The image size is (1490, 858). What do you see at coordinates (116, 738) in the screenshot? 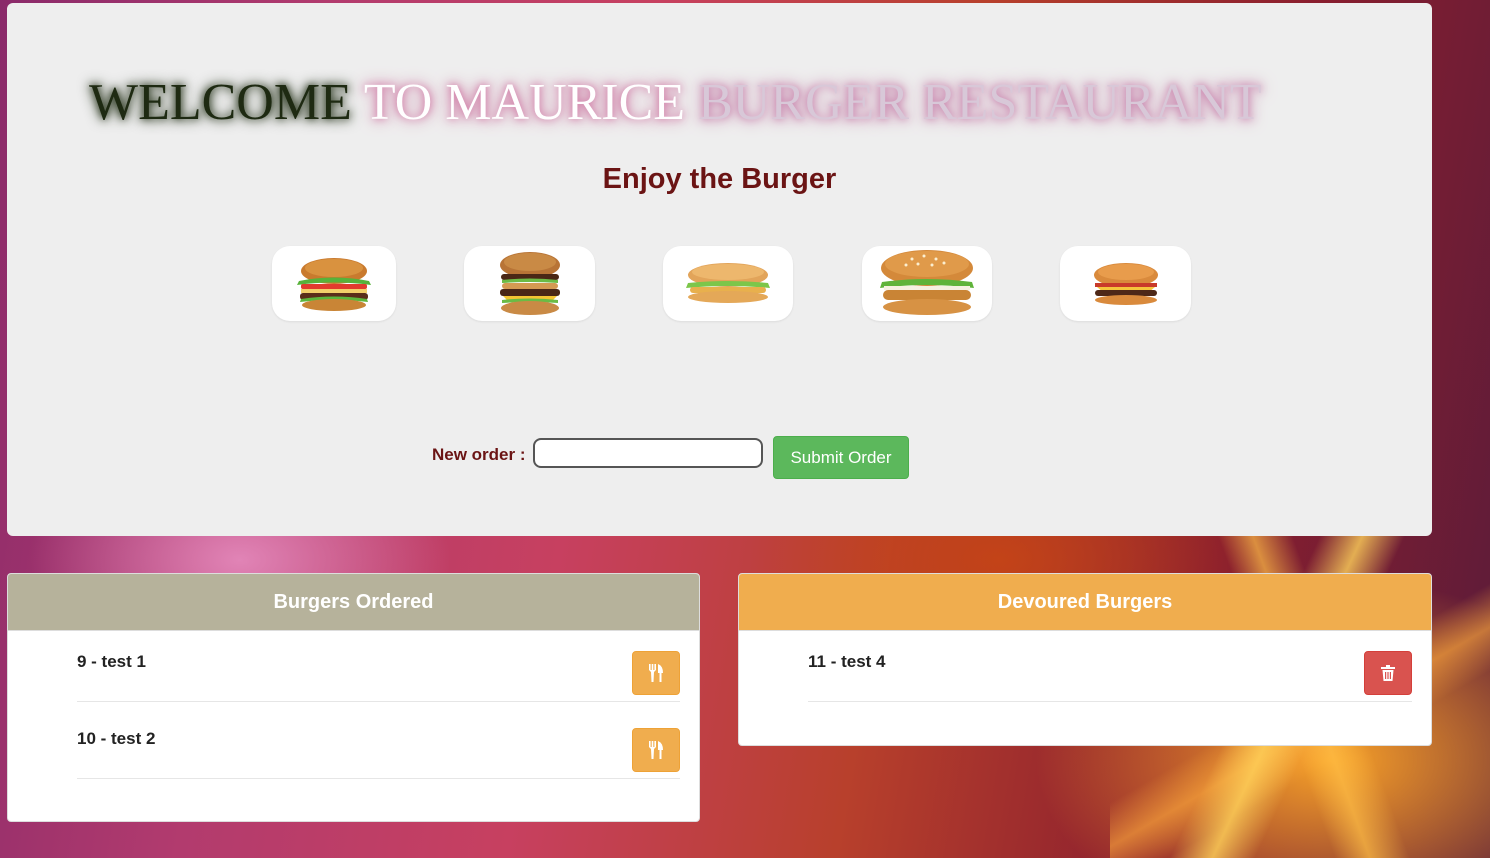
I see `ordered-item-label: 10 - test 2` at bounding box center [116, 738].